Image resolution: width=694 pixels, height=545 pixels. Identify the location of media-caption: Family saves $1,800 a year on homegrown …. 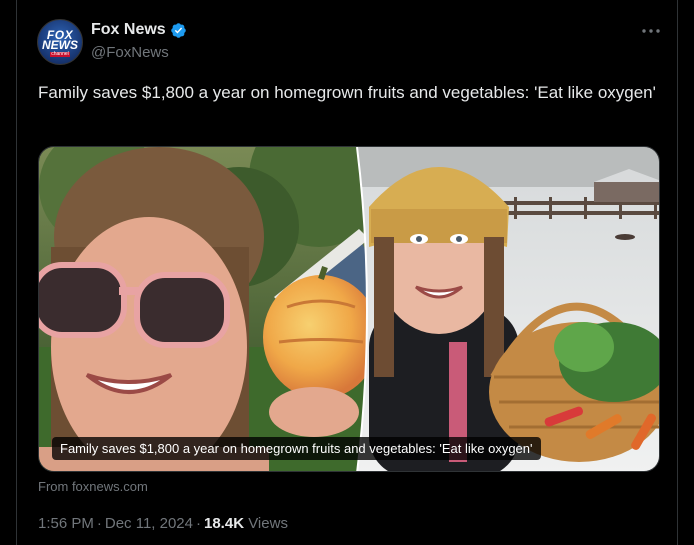
(296, 448).